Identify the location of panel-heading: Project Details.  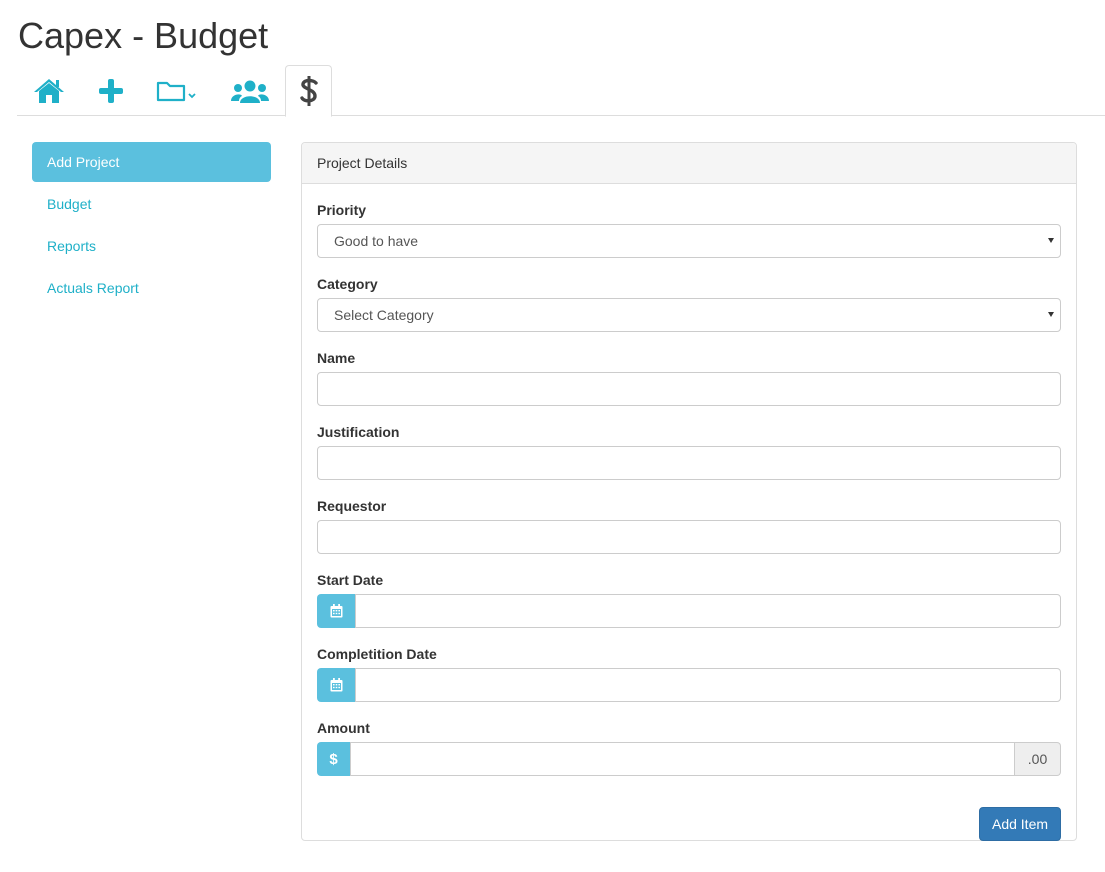
(689, 163).